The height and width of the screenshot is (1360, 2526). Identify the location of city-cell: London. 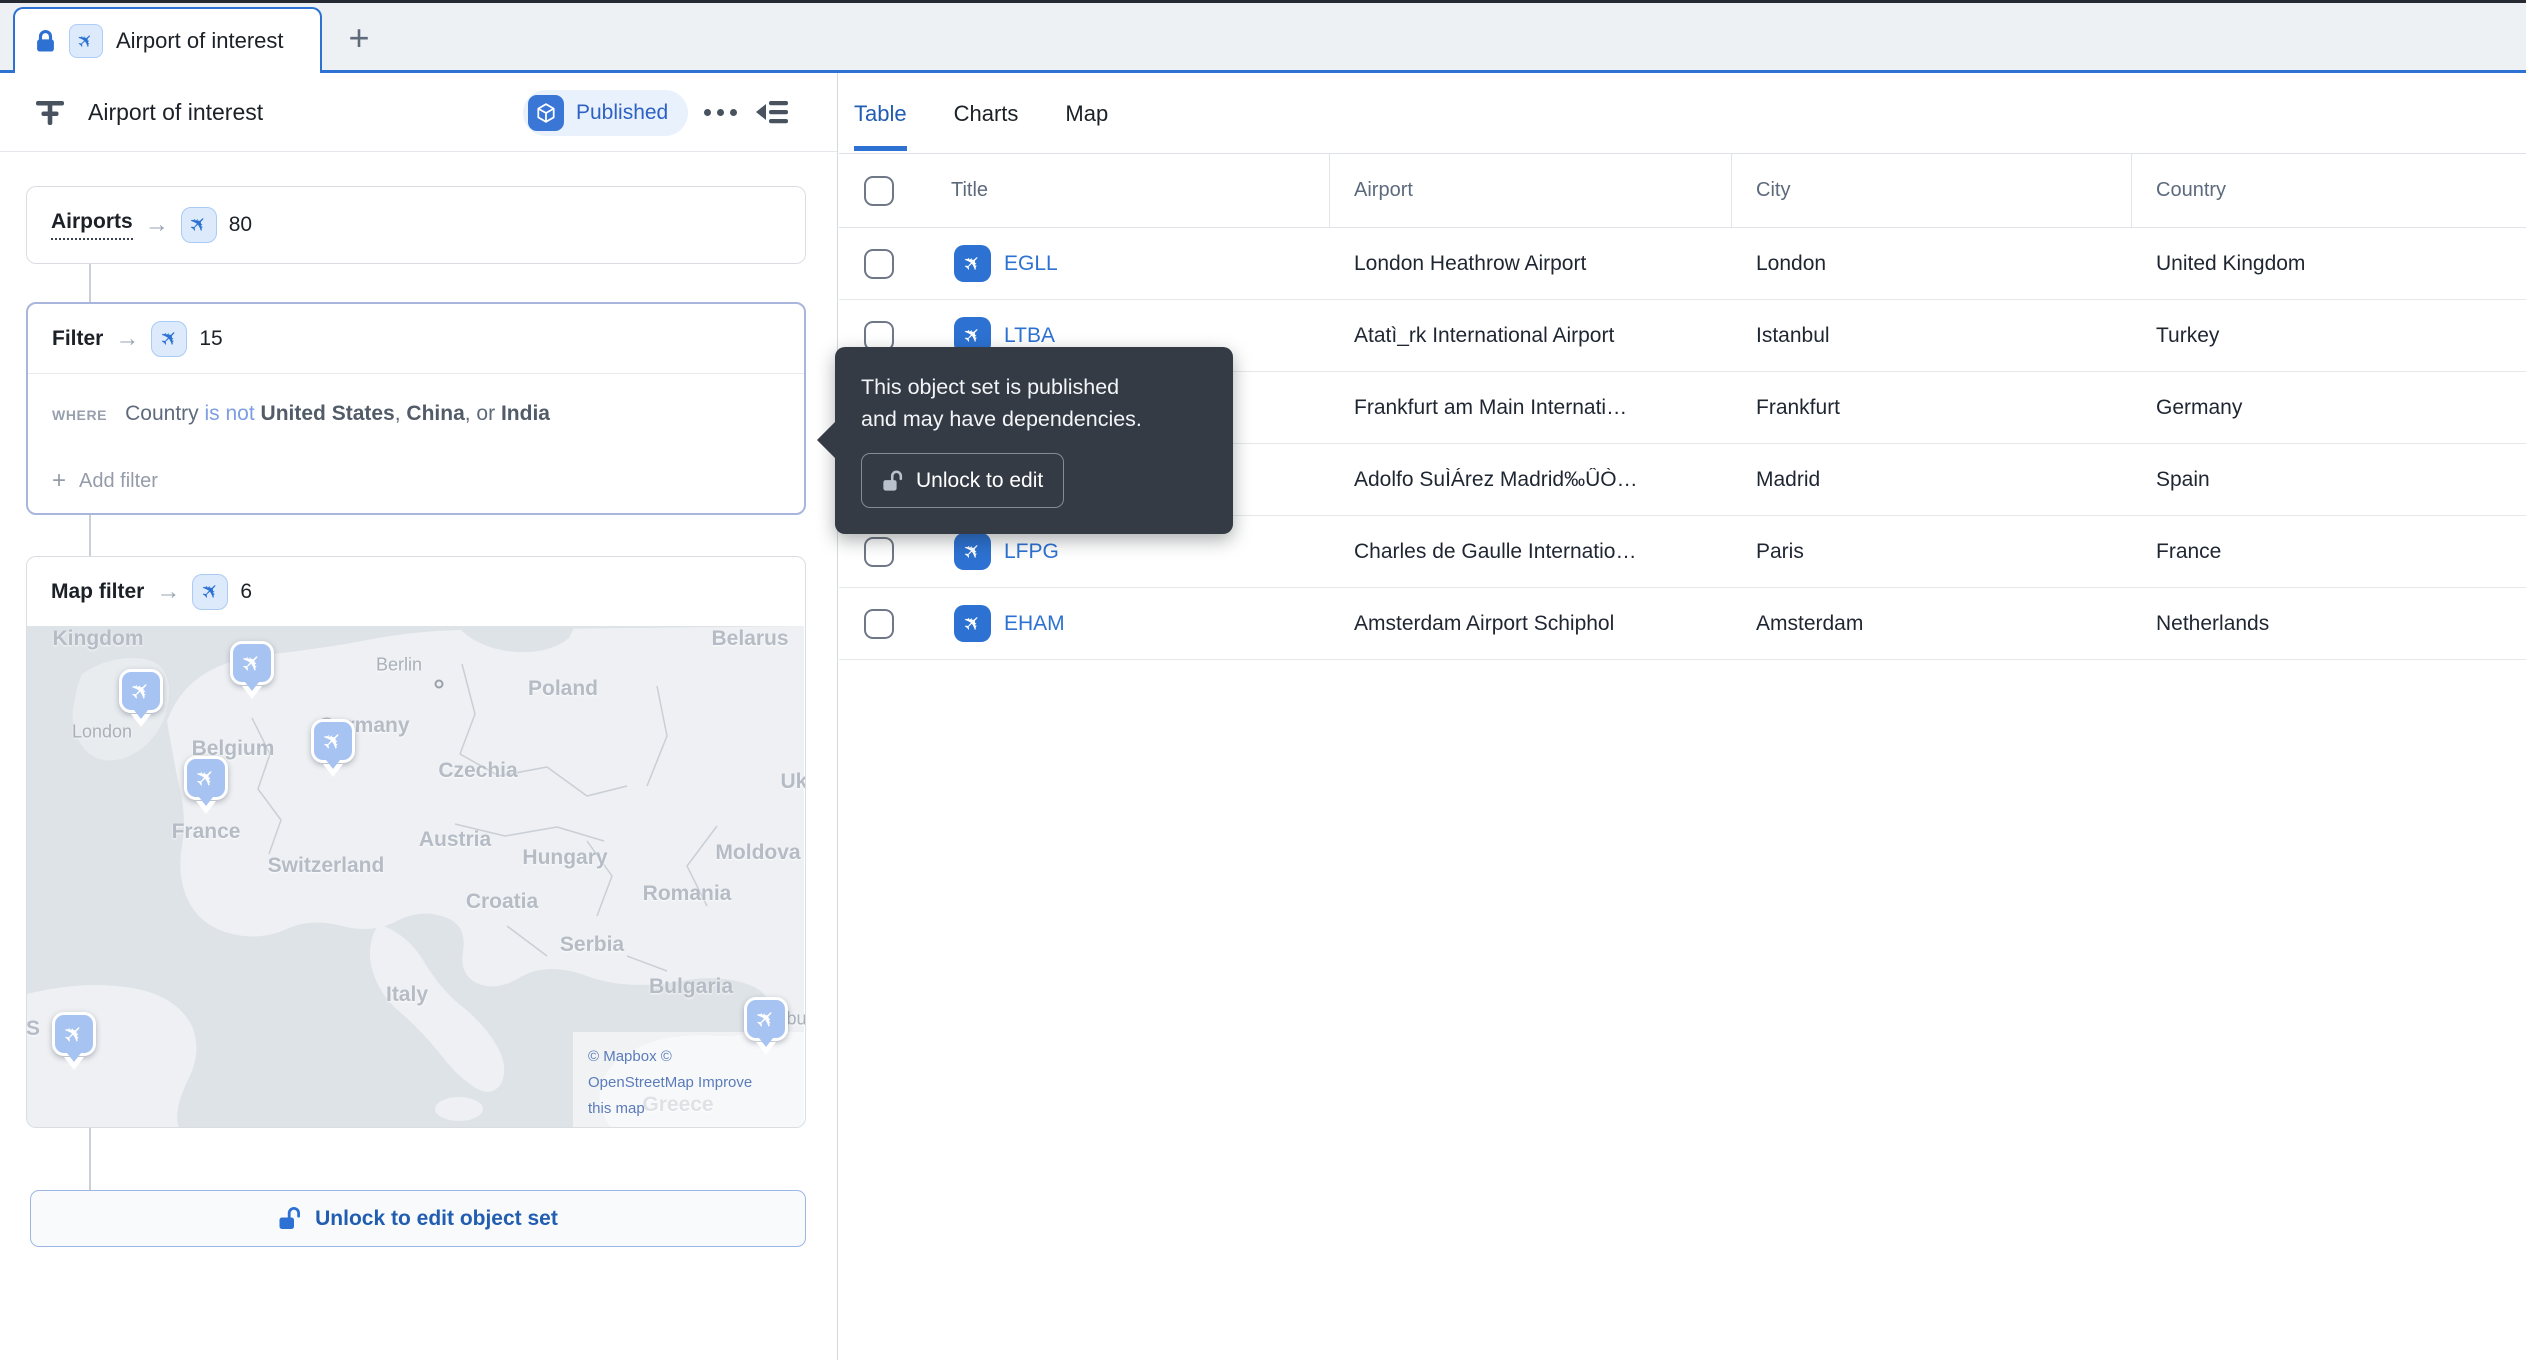
(1791, 263).